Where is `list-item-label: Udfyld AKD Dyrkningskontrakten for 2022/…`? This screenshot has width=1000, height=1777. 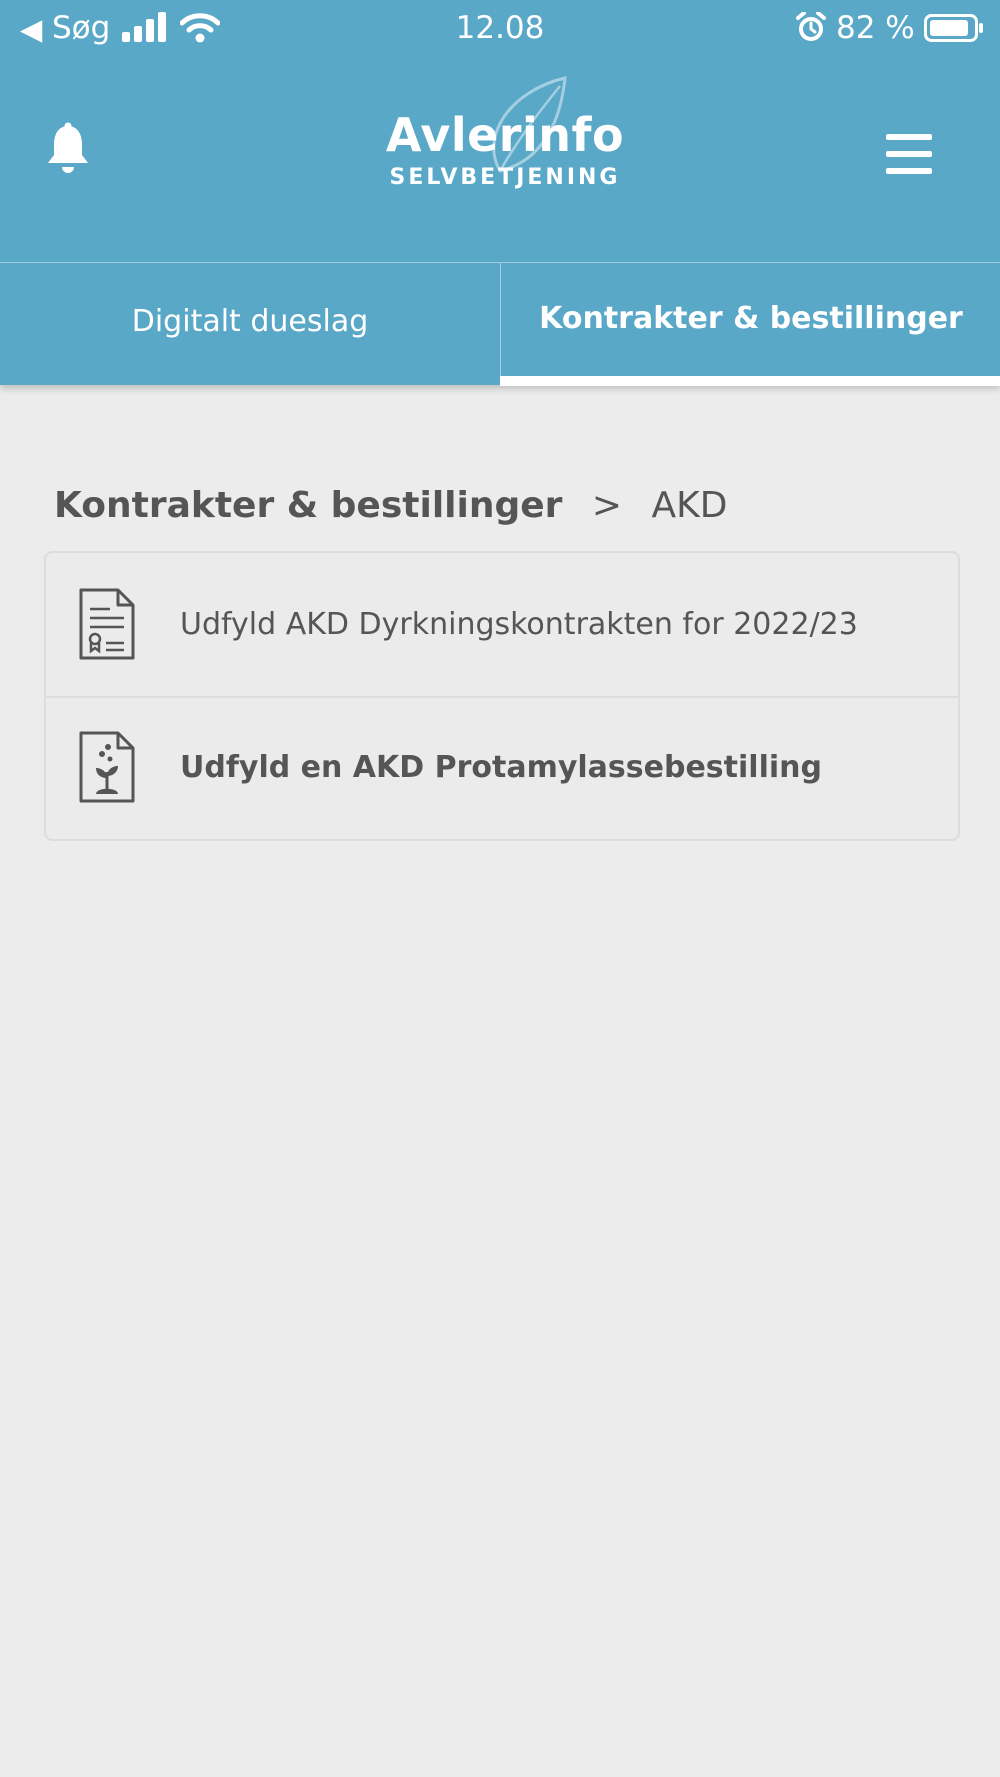 list-item-label: Udfyld AKD Dyrkningskontrakten for 2022/… is located at coordinates (519, 624).